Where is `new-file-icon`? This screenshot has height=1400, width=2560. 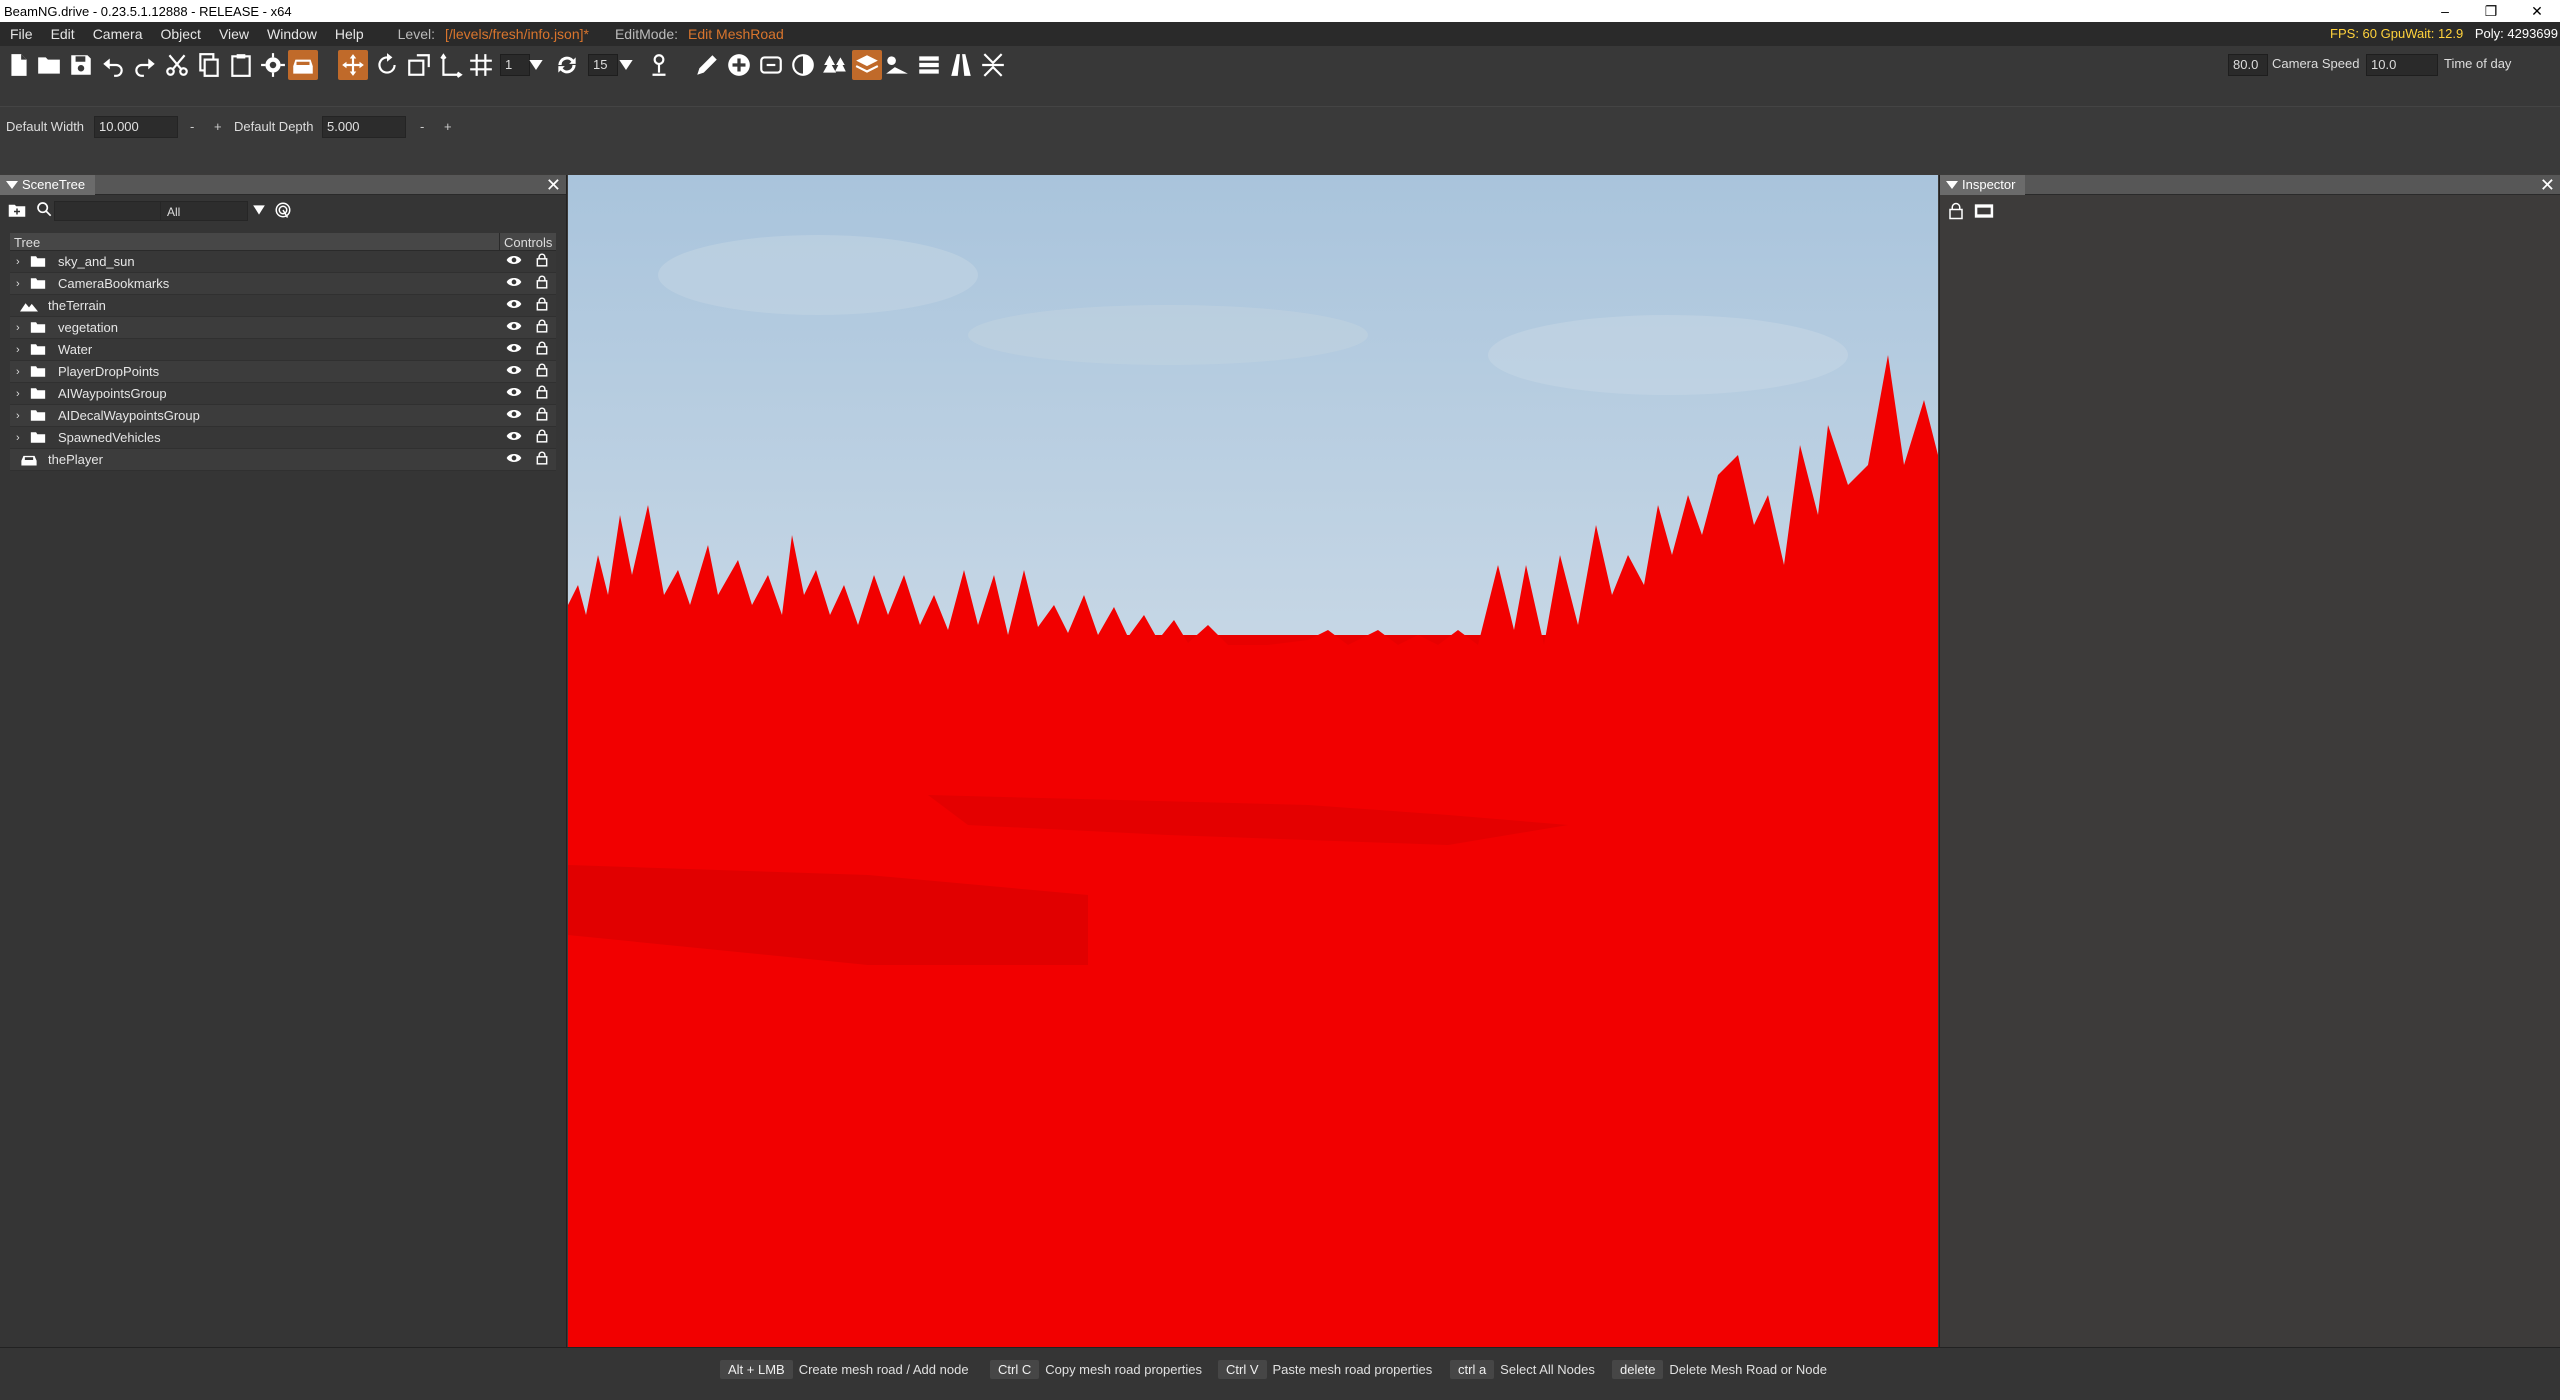 new-file-icon is located at coordinates (19, 65).